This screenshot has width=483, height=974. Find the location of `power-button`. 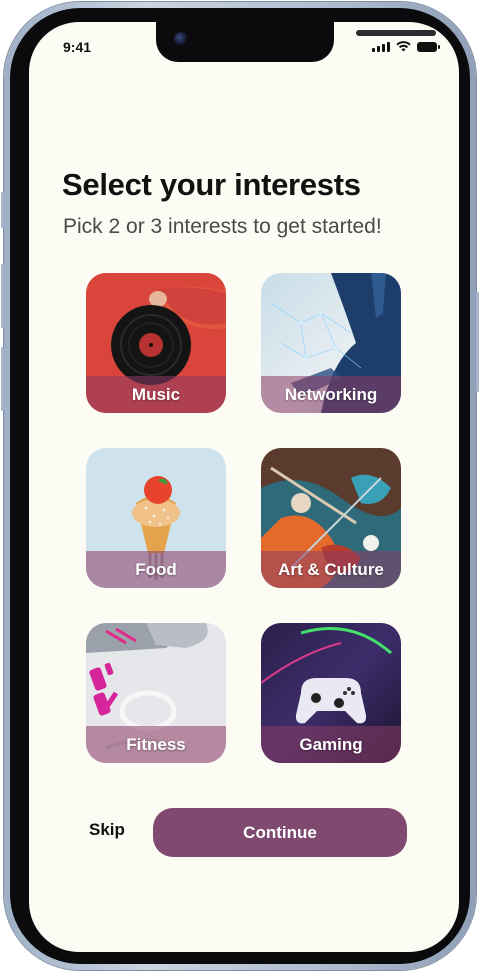

power-button is located at coordinates (477, 342).